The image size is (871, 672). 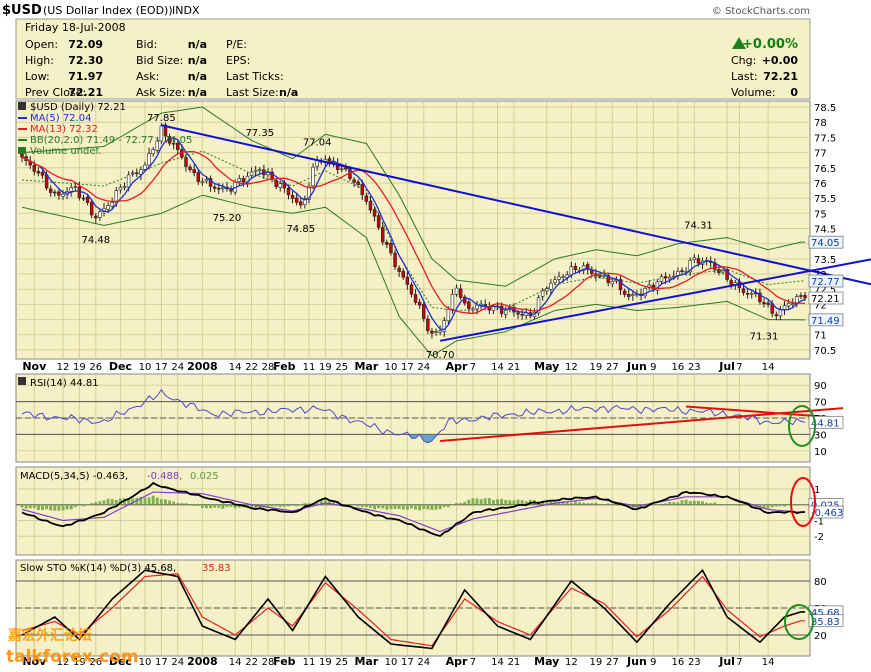 I want to click on price-y-tick-label: 76.5, so click(x=825, y=169).